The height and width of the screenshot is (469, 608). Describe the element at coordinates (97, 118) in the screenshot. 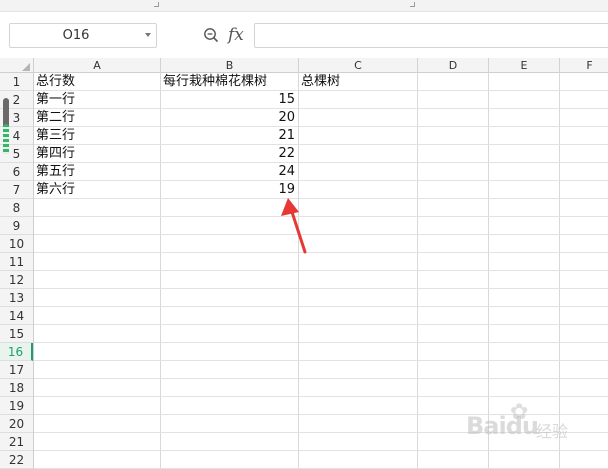

I see `cell-a3: 第二行` at that location.